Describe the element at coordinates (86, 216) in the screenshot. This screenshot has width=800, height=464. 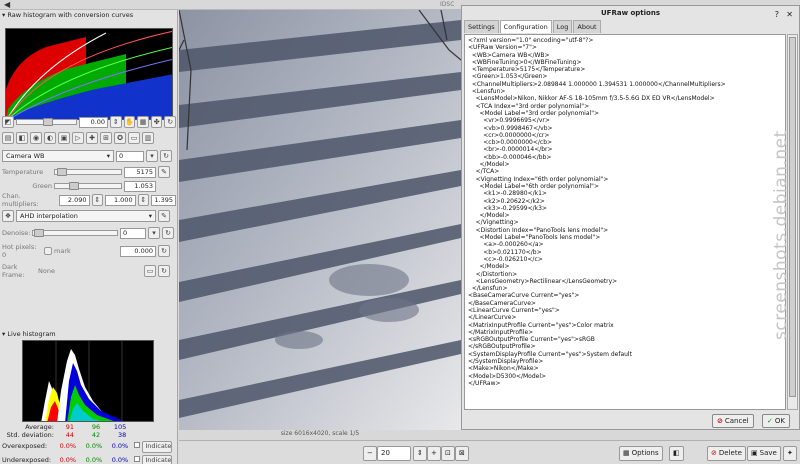
I see `interpolation-select: AHD interpolation ▾` at that location.